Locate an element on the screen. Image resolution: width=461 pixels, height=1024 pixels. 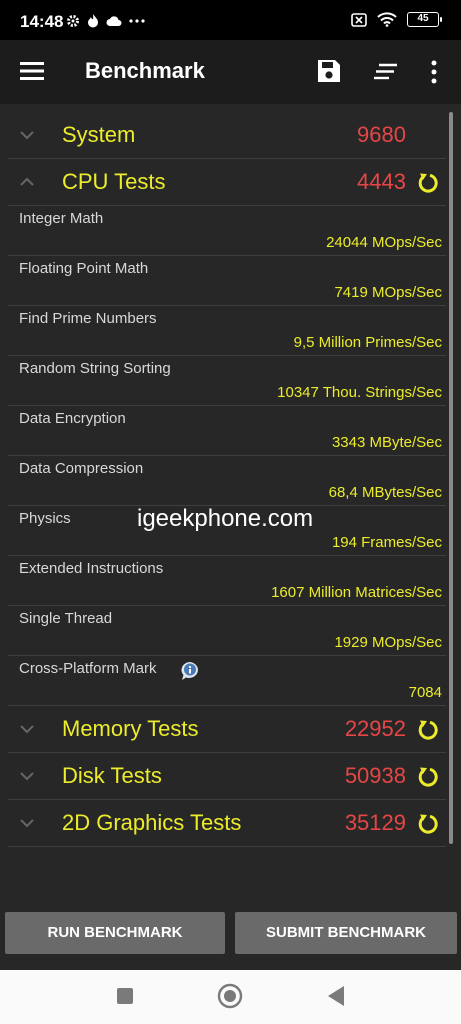
home-icon is located at coordinates (230, 996).